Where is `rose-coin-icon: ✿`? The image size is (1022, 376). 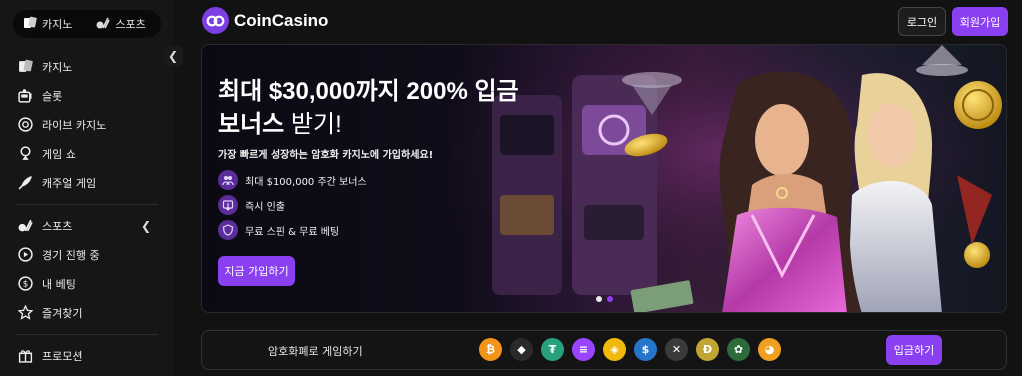
rose-coin-icon: ✿ is located at coordinates (738, 349).